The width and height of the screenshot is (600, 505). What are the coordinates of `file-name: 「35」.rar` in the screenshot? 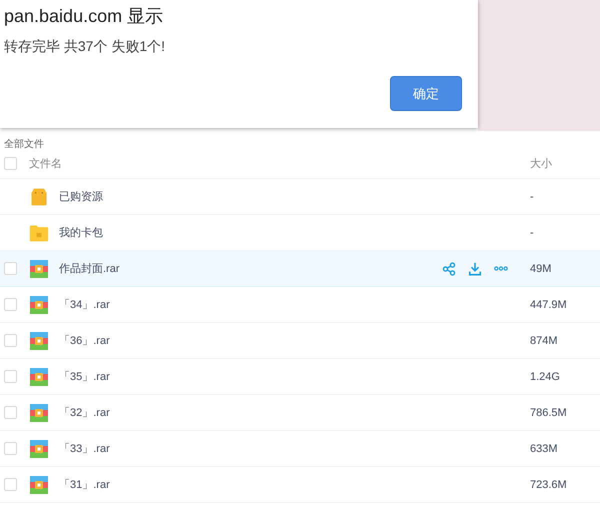 It's located at (84, 376).